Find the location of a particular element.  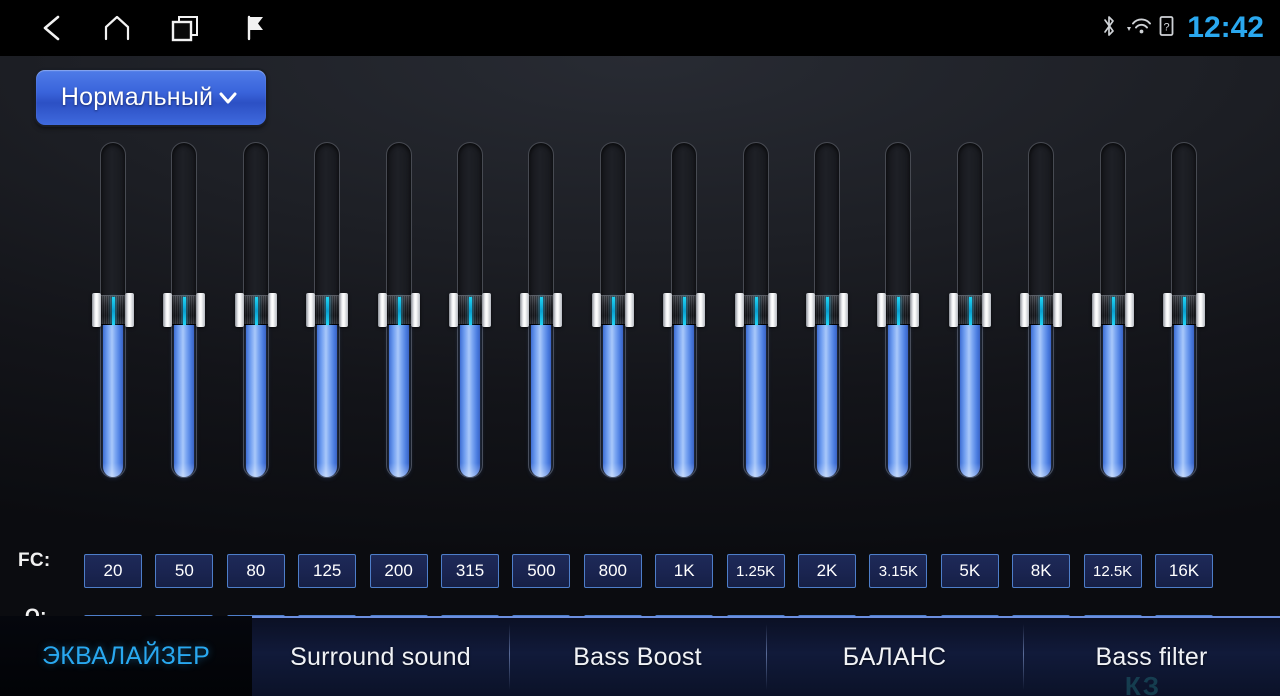

tab-bass-filter: Bass filter is located at coordinates (1151, 657).